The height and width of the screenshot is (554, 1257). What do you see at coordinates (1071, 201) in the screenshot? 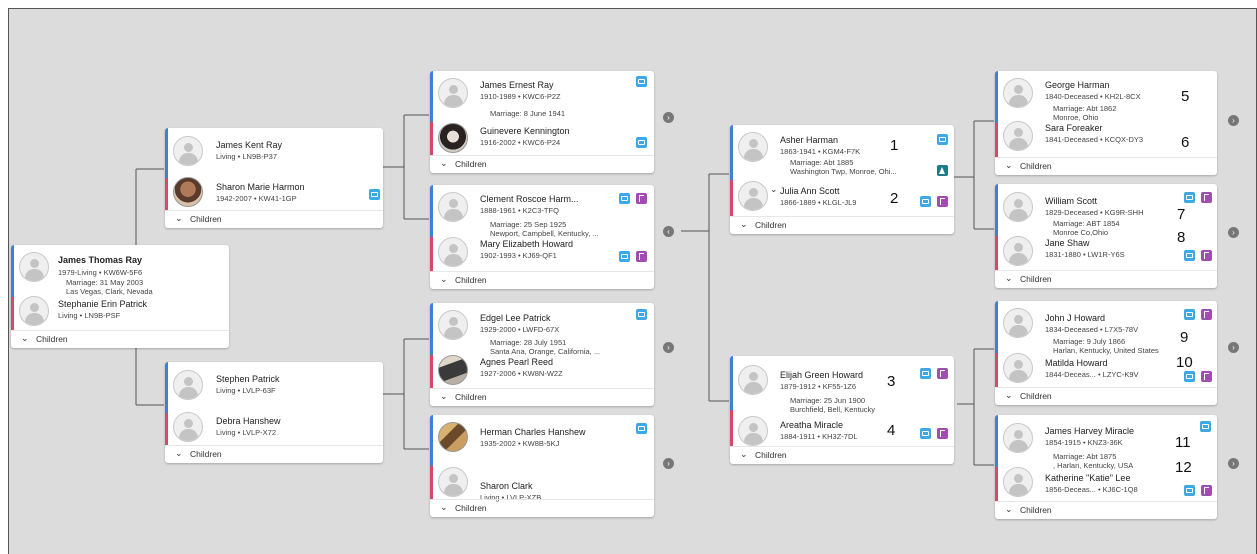
I see `person-name: William Scott` at bounding box center [1071, 201].